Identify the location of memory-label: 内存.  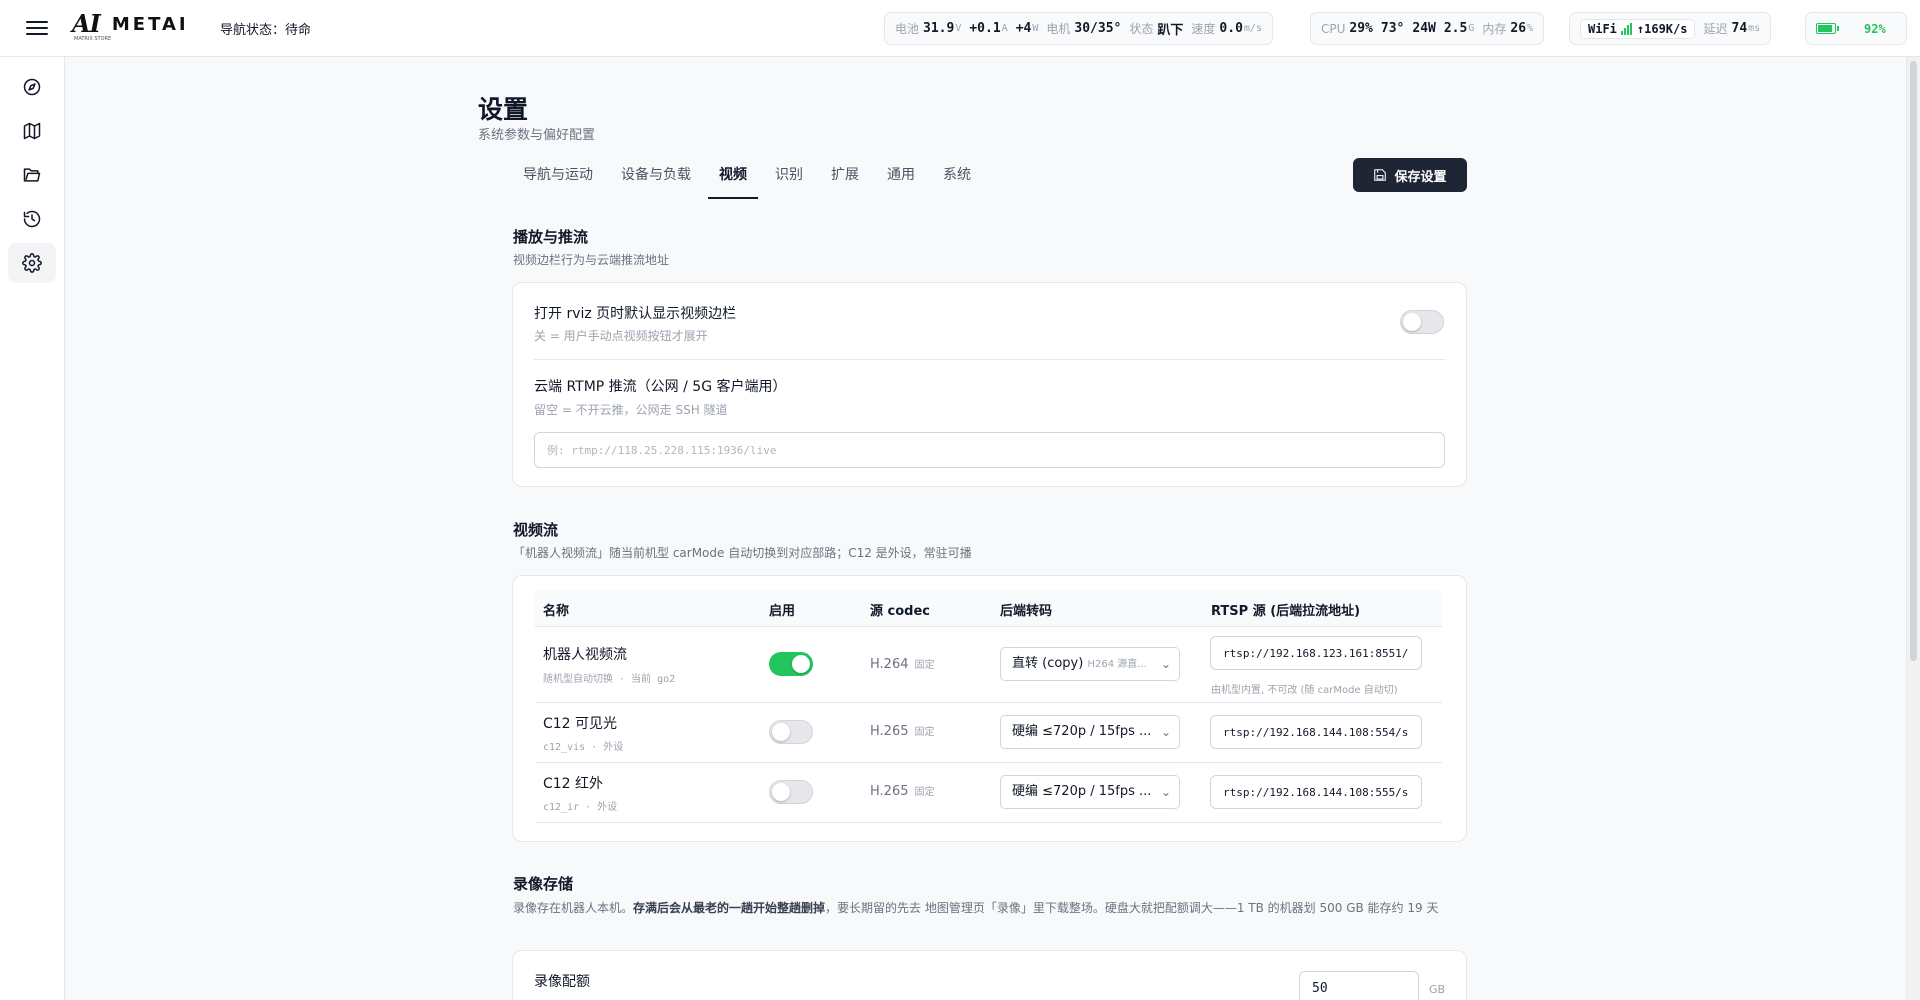
(1494, 29).